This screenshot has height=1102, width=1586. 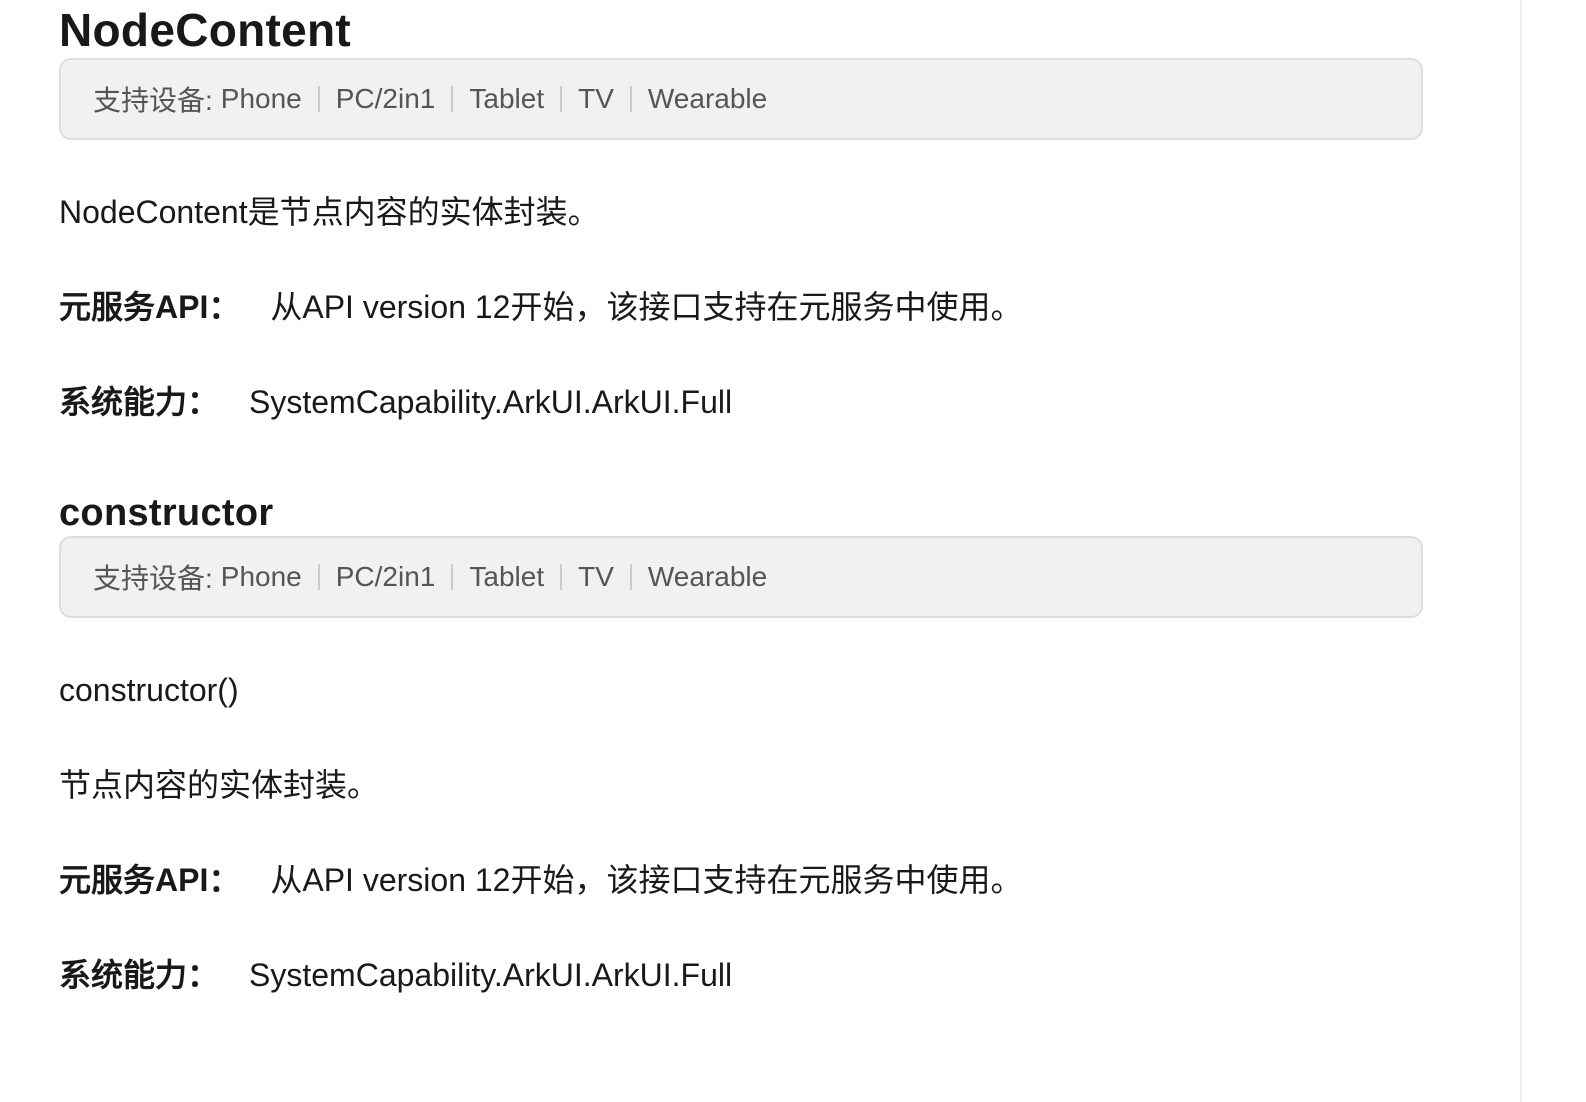 What do you see at coordinates (1521, 551) in the screenshot?
I see `page-right-divider` at bounding box center [1521, 551].